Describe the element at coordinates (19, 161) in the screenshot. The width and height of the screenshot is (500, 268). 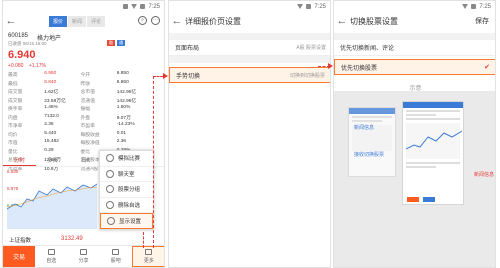
I see `tab-intraday: 分时` at that location.